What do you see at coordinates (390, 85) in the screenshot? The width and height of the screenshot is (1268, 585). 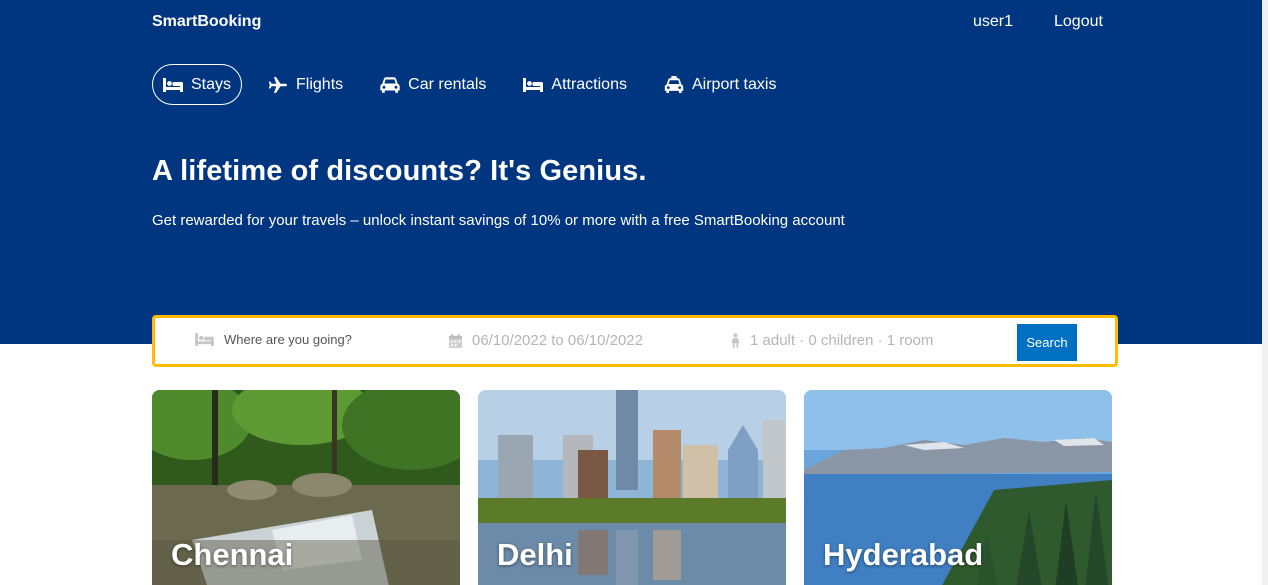 I see `car-icon` at bounding box center [390, 85].